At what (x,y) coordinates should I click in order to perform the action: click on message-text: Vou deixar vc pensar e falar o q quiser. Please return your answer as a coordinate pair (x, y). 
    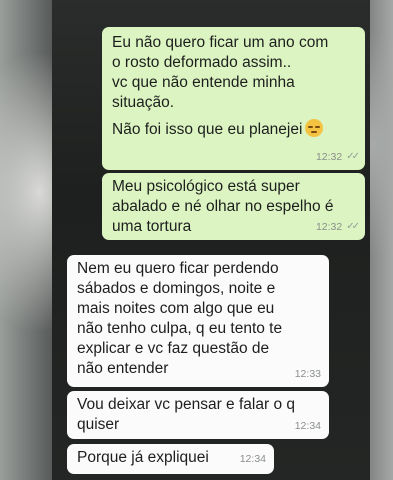
    Looking at the image, I should click on (186, 414).